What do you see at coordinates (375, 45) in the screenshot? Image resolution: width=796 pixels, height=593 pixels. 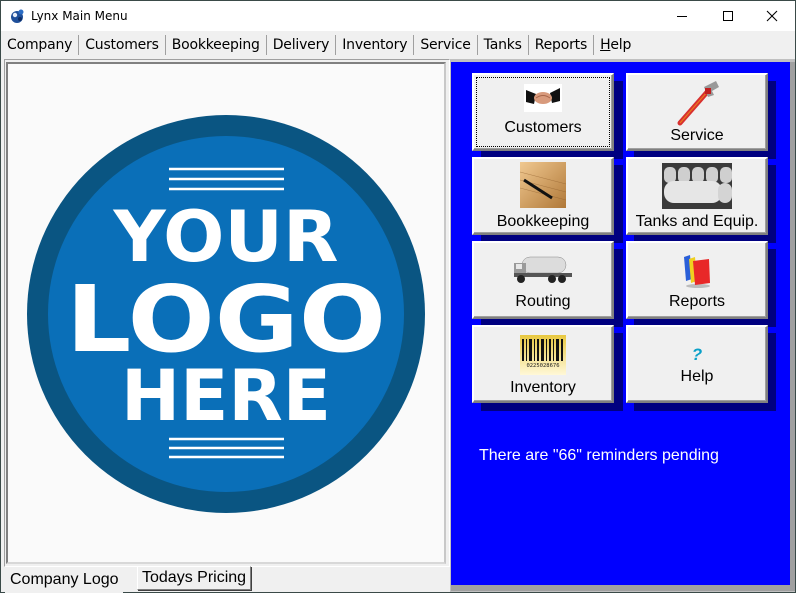 I see `menu-inventory: Inventory` at bounding box center [375, 45].